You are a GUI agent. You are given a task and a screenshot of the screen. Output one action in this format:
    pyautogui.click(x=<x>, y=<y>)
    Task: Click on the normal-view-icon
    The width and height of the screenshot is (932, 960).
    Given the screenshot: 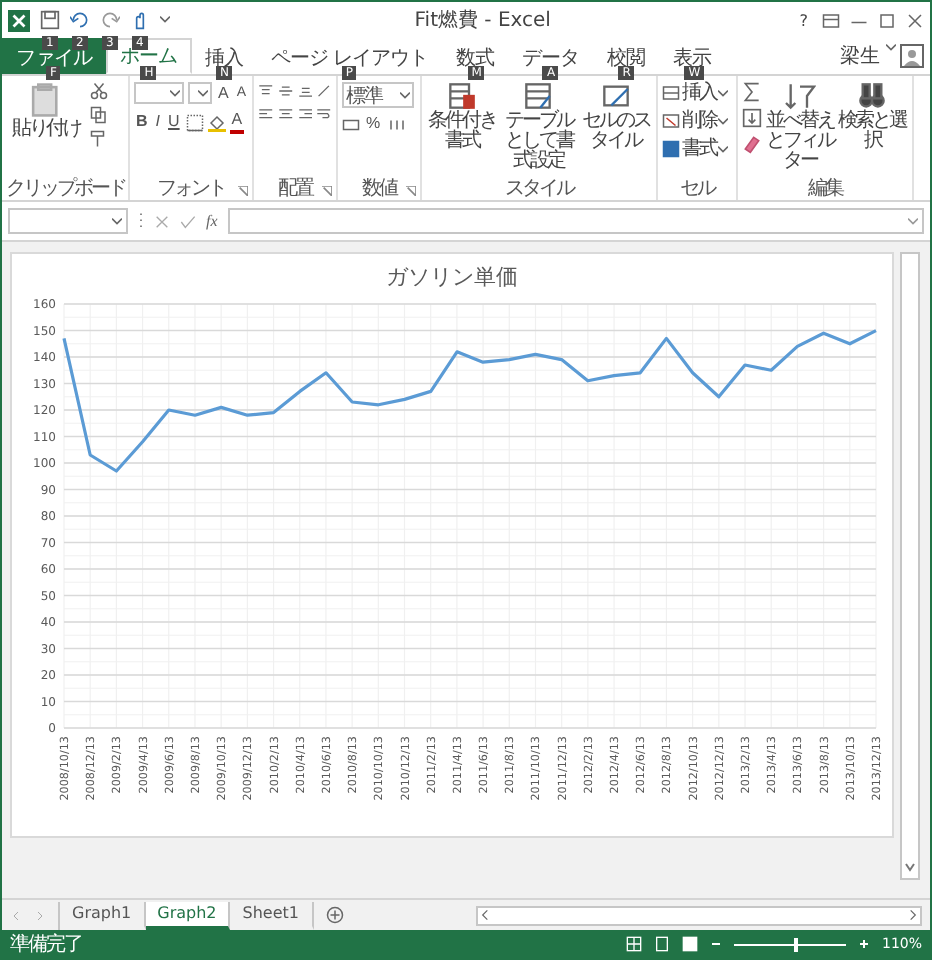 What is the action you would take?
    pyautogui.click(x=633, y=944)
    